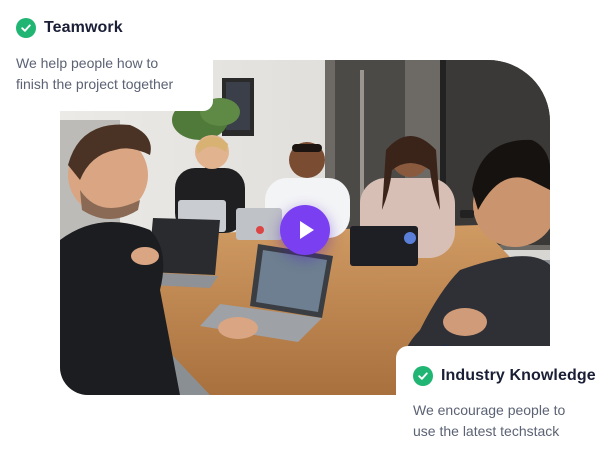 This screenshot has height=459, width=611. I want to click on play-icon, so click(307, 230).